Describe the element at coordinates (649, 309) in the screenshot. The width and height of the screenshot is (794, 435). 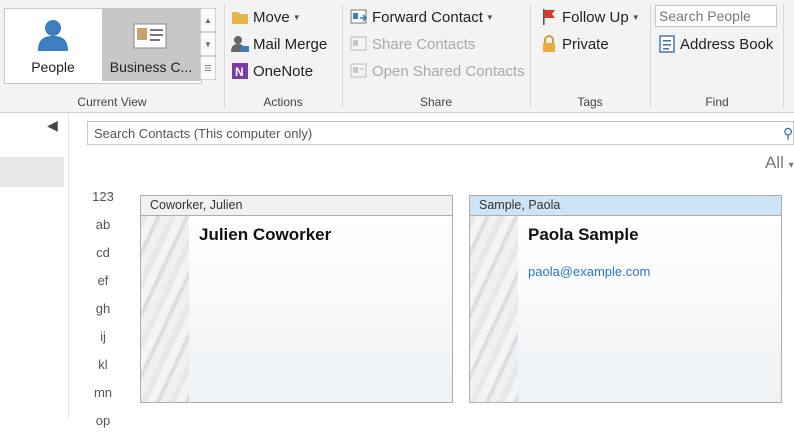
I see `contact-card-body: Paola Sample paola@example.com` at that location.